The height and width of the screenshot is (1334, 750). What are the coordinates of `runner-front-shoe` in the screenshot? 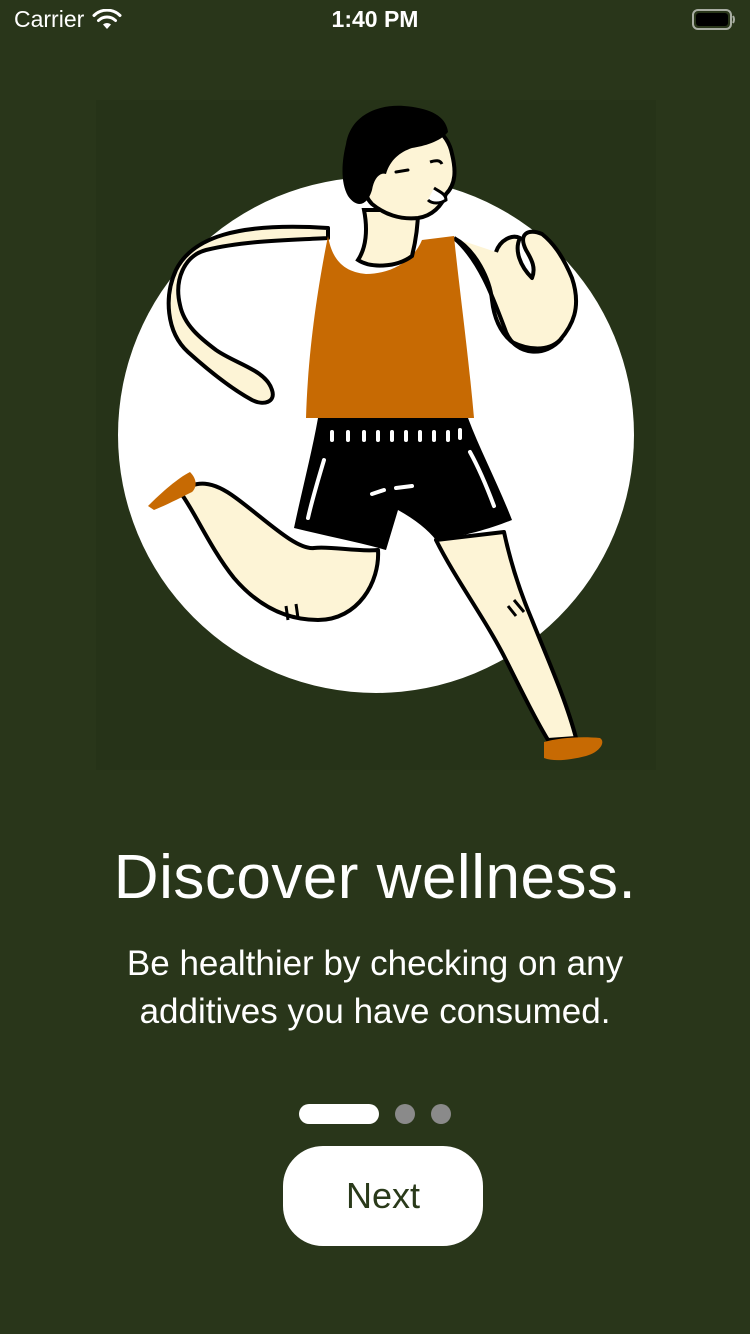 It's located at (573, 749).